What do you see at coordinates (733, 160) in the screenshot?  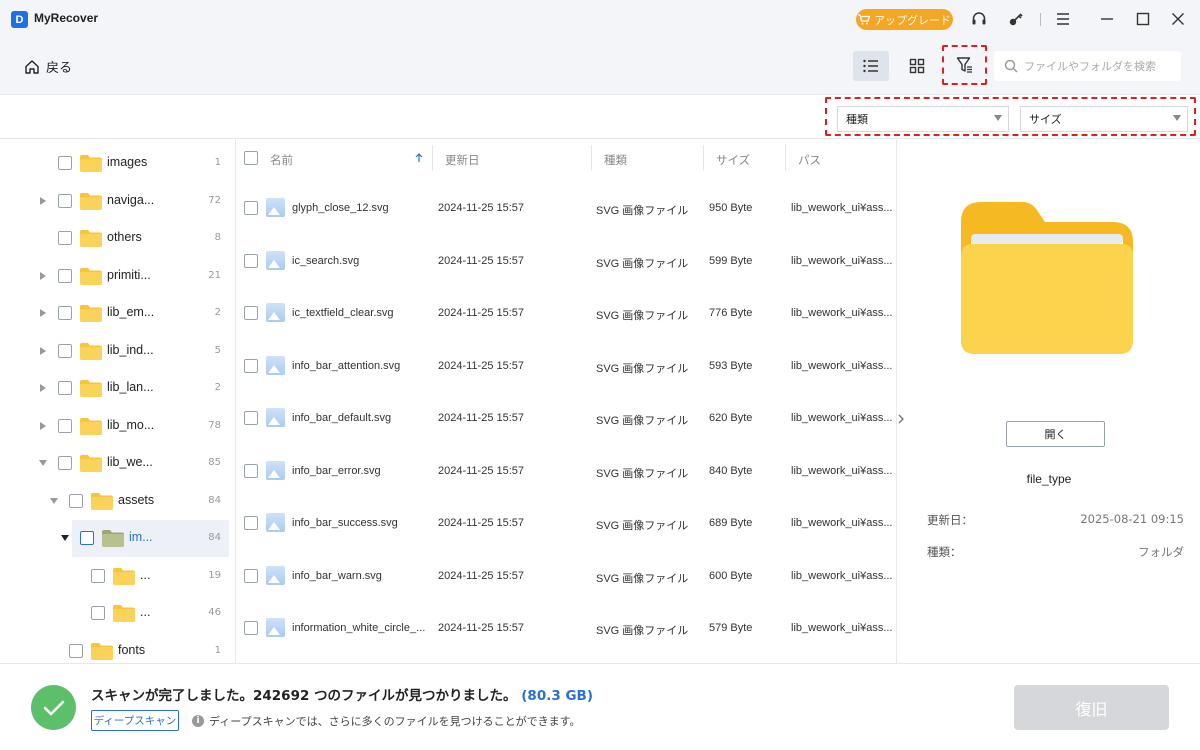 I see `column-size: サイズ` at bounding box center [733, 160].